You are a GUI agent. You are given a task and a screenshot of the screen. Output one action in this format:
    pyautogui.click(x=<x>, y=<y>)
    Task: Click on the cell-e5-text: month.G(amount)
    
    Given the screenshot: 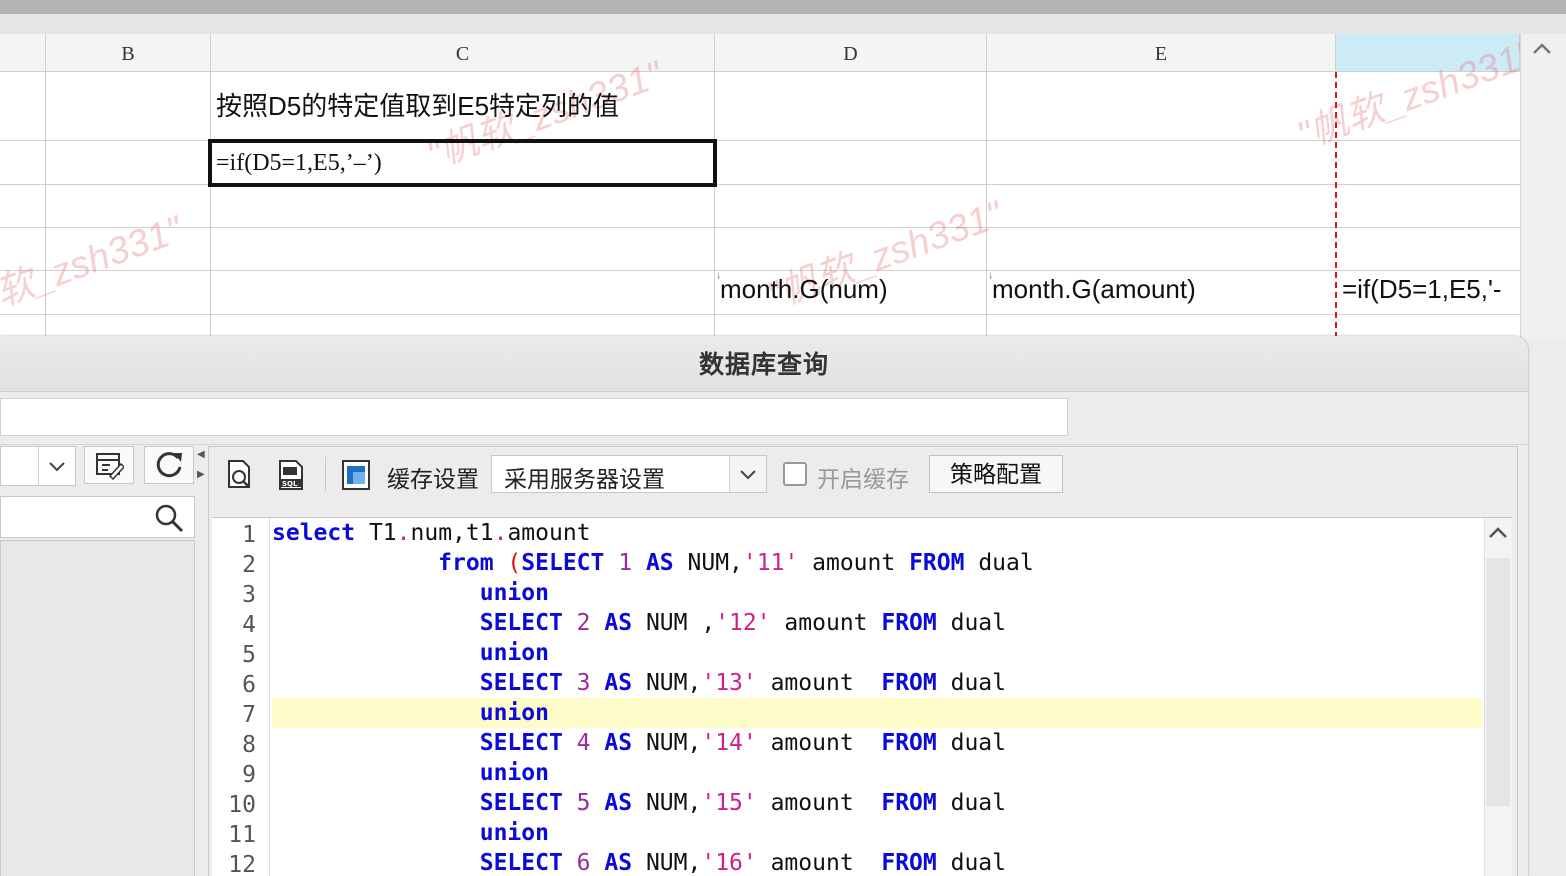 What is the action you would take?
    pyautogui.click(x=1094, y=289)
    